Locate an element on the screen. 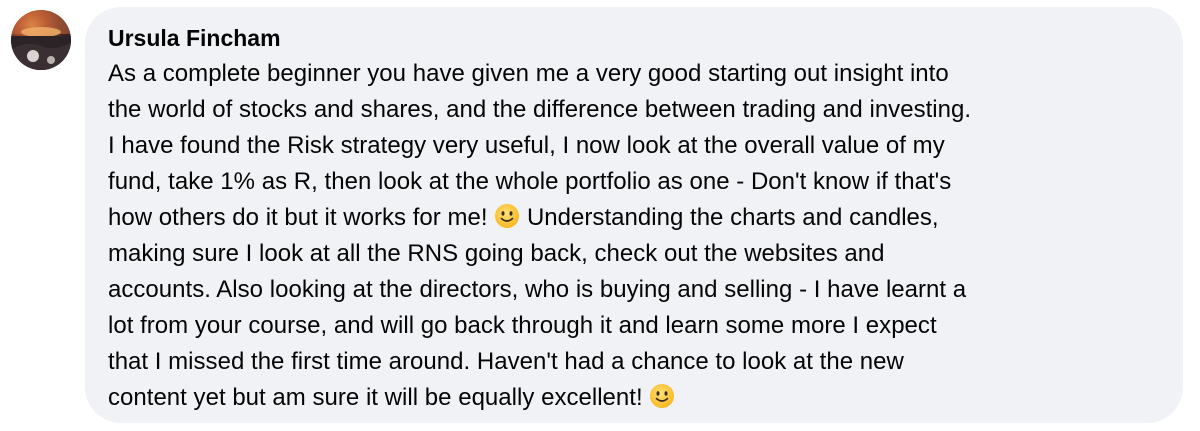 This screenshot has width=1200, height=431. avatar-photo-icon is located at coordinates (41, 40).